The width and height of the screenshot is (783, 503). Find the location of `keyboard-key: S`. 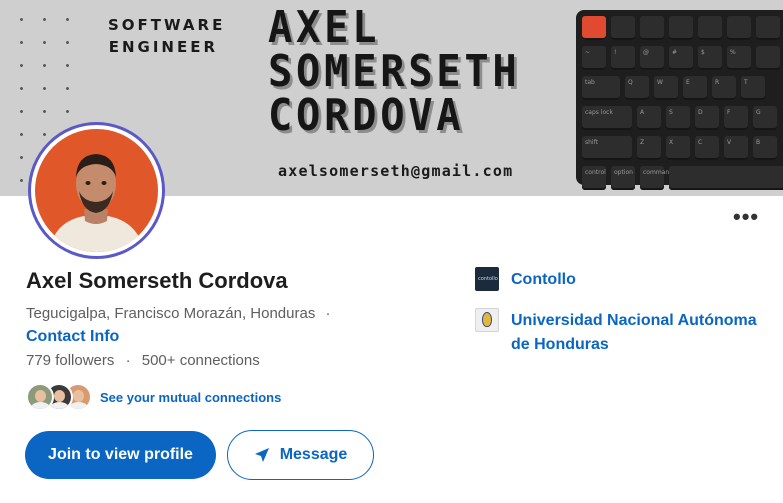

keyboard-key: S is located at coordinates (678, 118).